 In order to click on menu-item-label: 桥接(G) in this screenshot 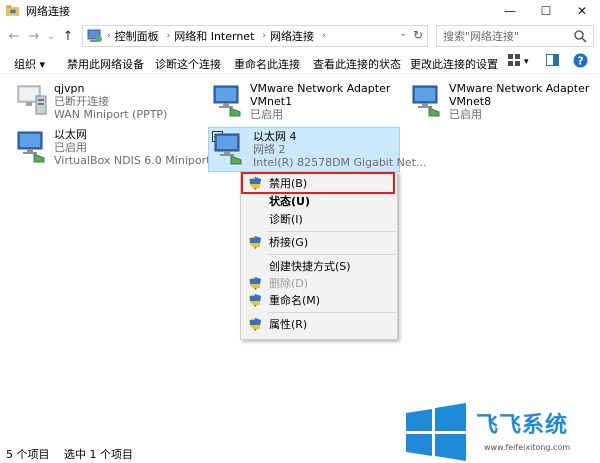, I will do `click(289, 242)`.